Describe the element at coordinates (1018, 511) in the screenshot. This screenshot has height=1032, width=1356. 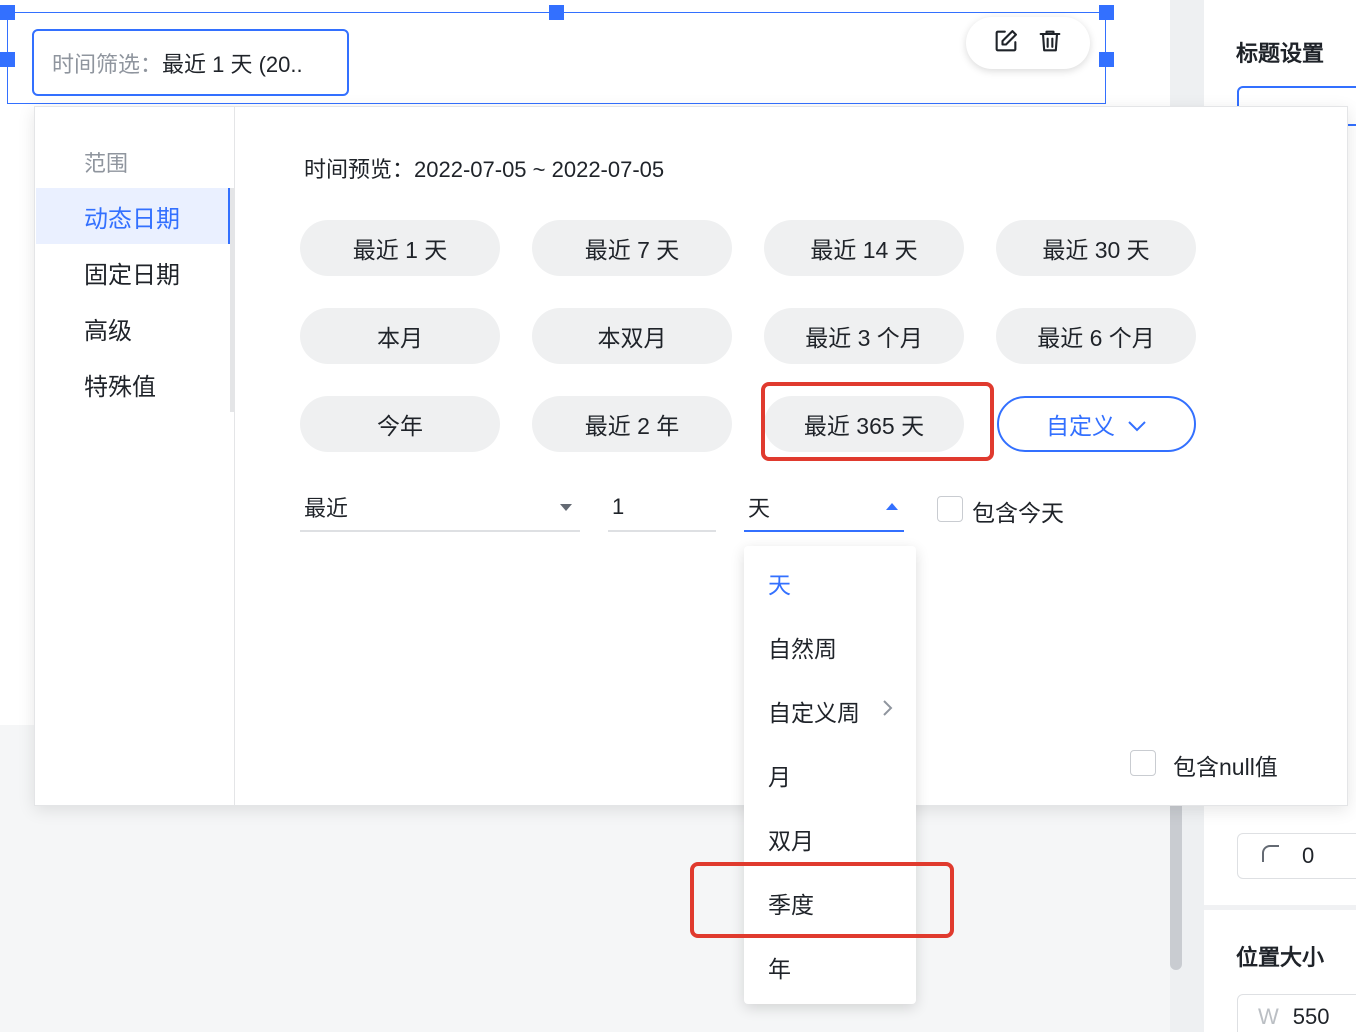
I see `include-today-label: 包含今天` at that location.